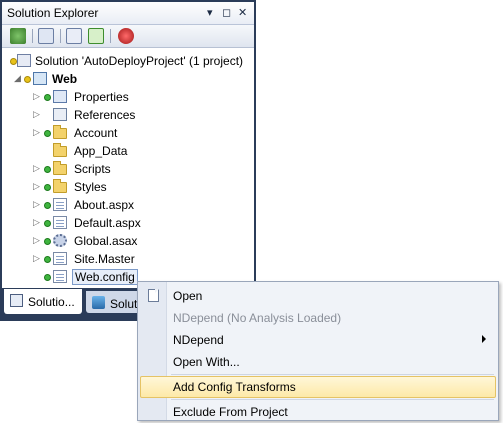  I want to click on solution-icon, so click(24, 60).